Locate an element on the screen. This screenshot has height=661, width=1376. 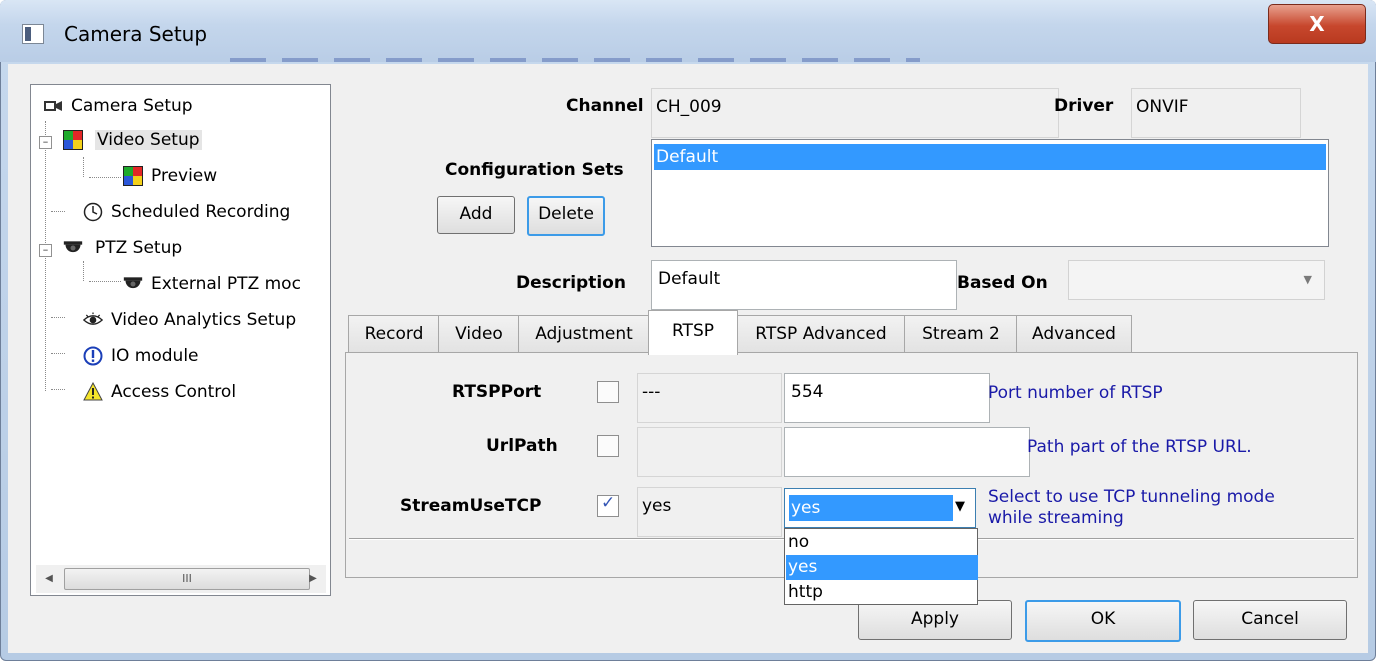
urlpath-hint: Path part of the RTSP URL. is located at coordinates (1139, 447).